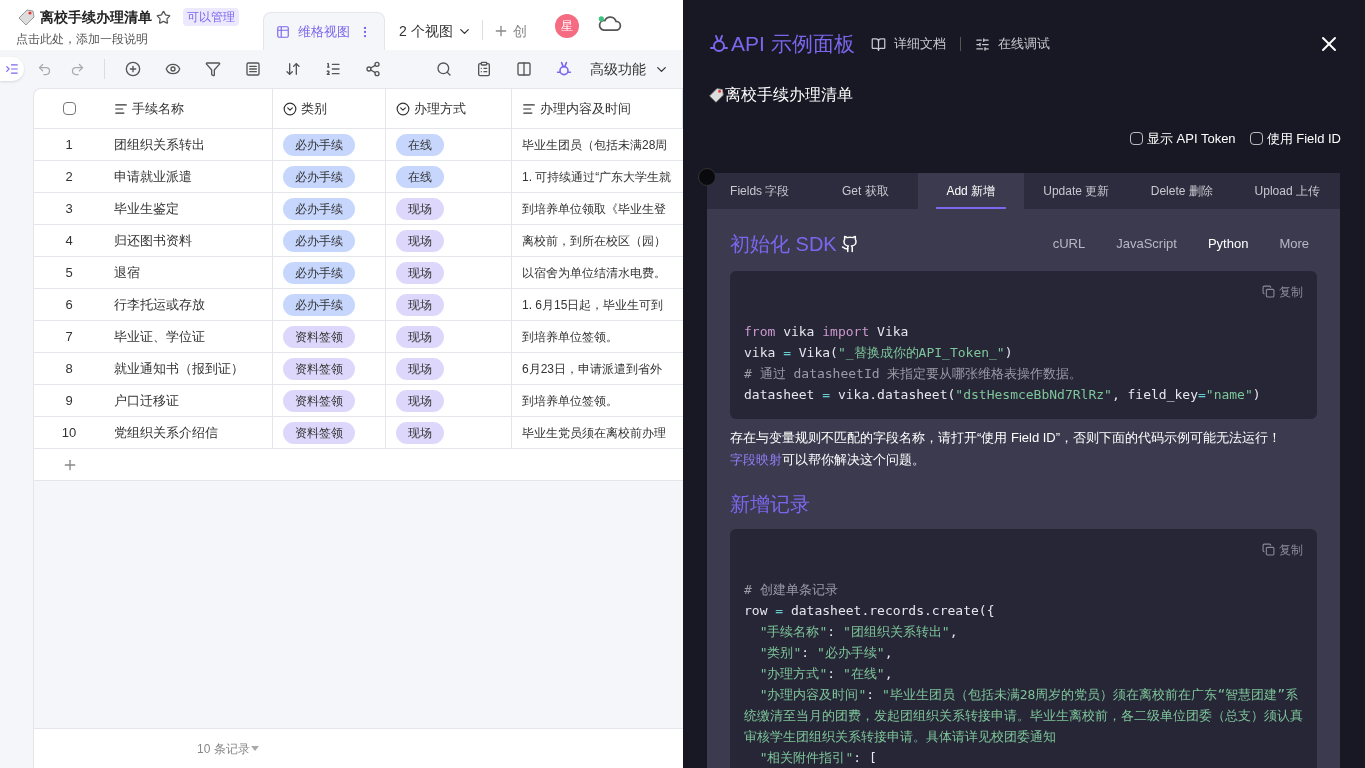 The width and height of the screenshot is (1365, 768). What do you see at coordinates (1023, 715) in the screenshot?
I see `code-line: "办理内容及时间": "毕业生团员（包括未满28周岁的党员）须在离校前在广东“智慧团建”系统缴清至当月的团费，发起团组织关系转接申请。毕业生离校前，各二级单位团委（总支）须认真审核学生团组织关系转接申请。具体请详见校团委通知` at bounding box center [1023, 715].